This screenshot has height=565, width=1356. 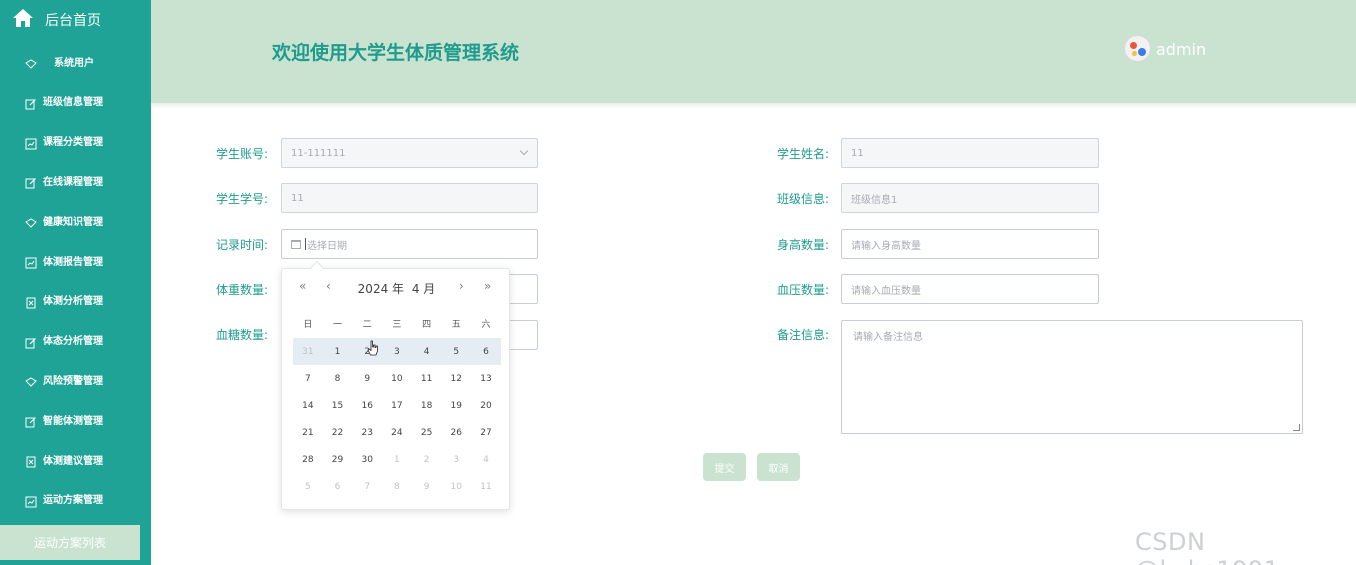 I want to click on weekday-label: 四, so click(x=427, y=324).